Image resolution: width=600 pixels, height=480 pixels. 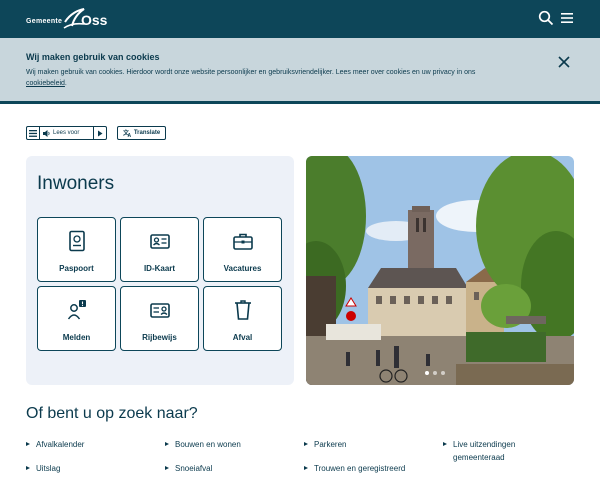 I want to click on svg-text: A, so click(x=129, y=135).